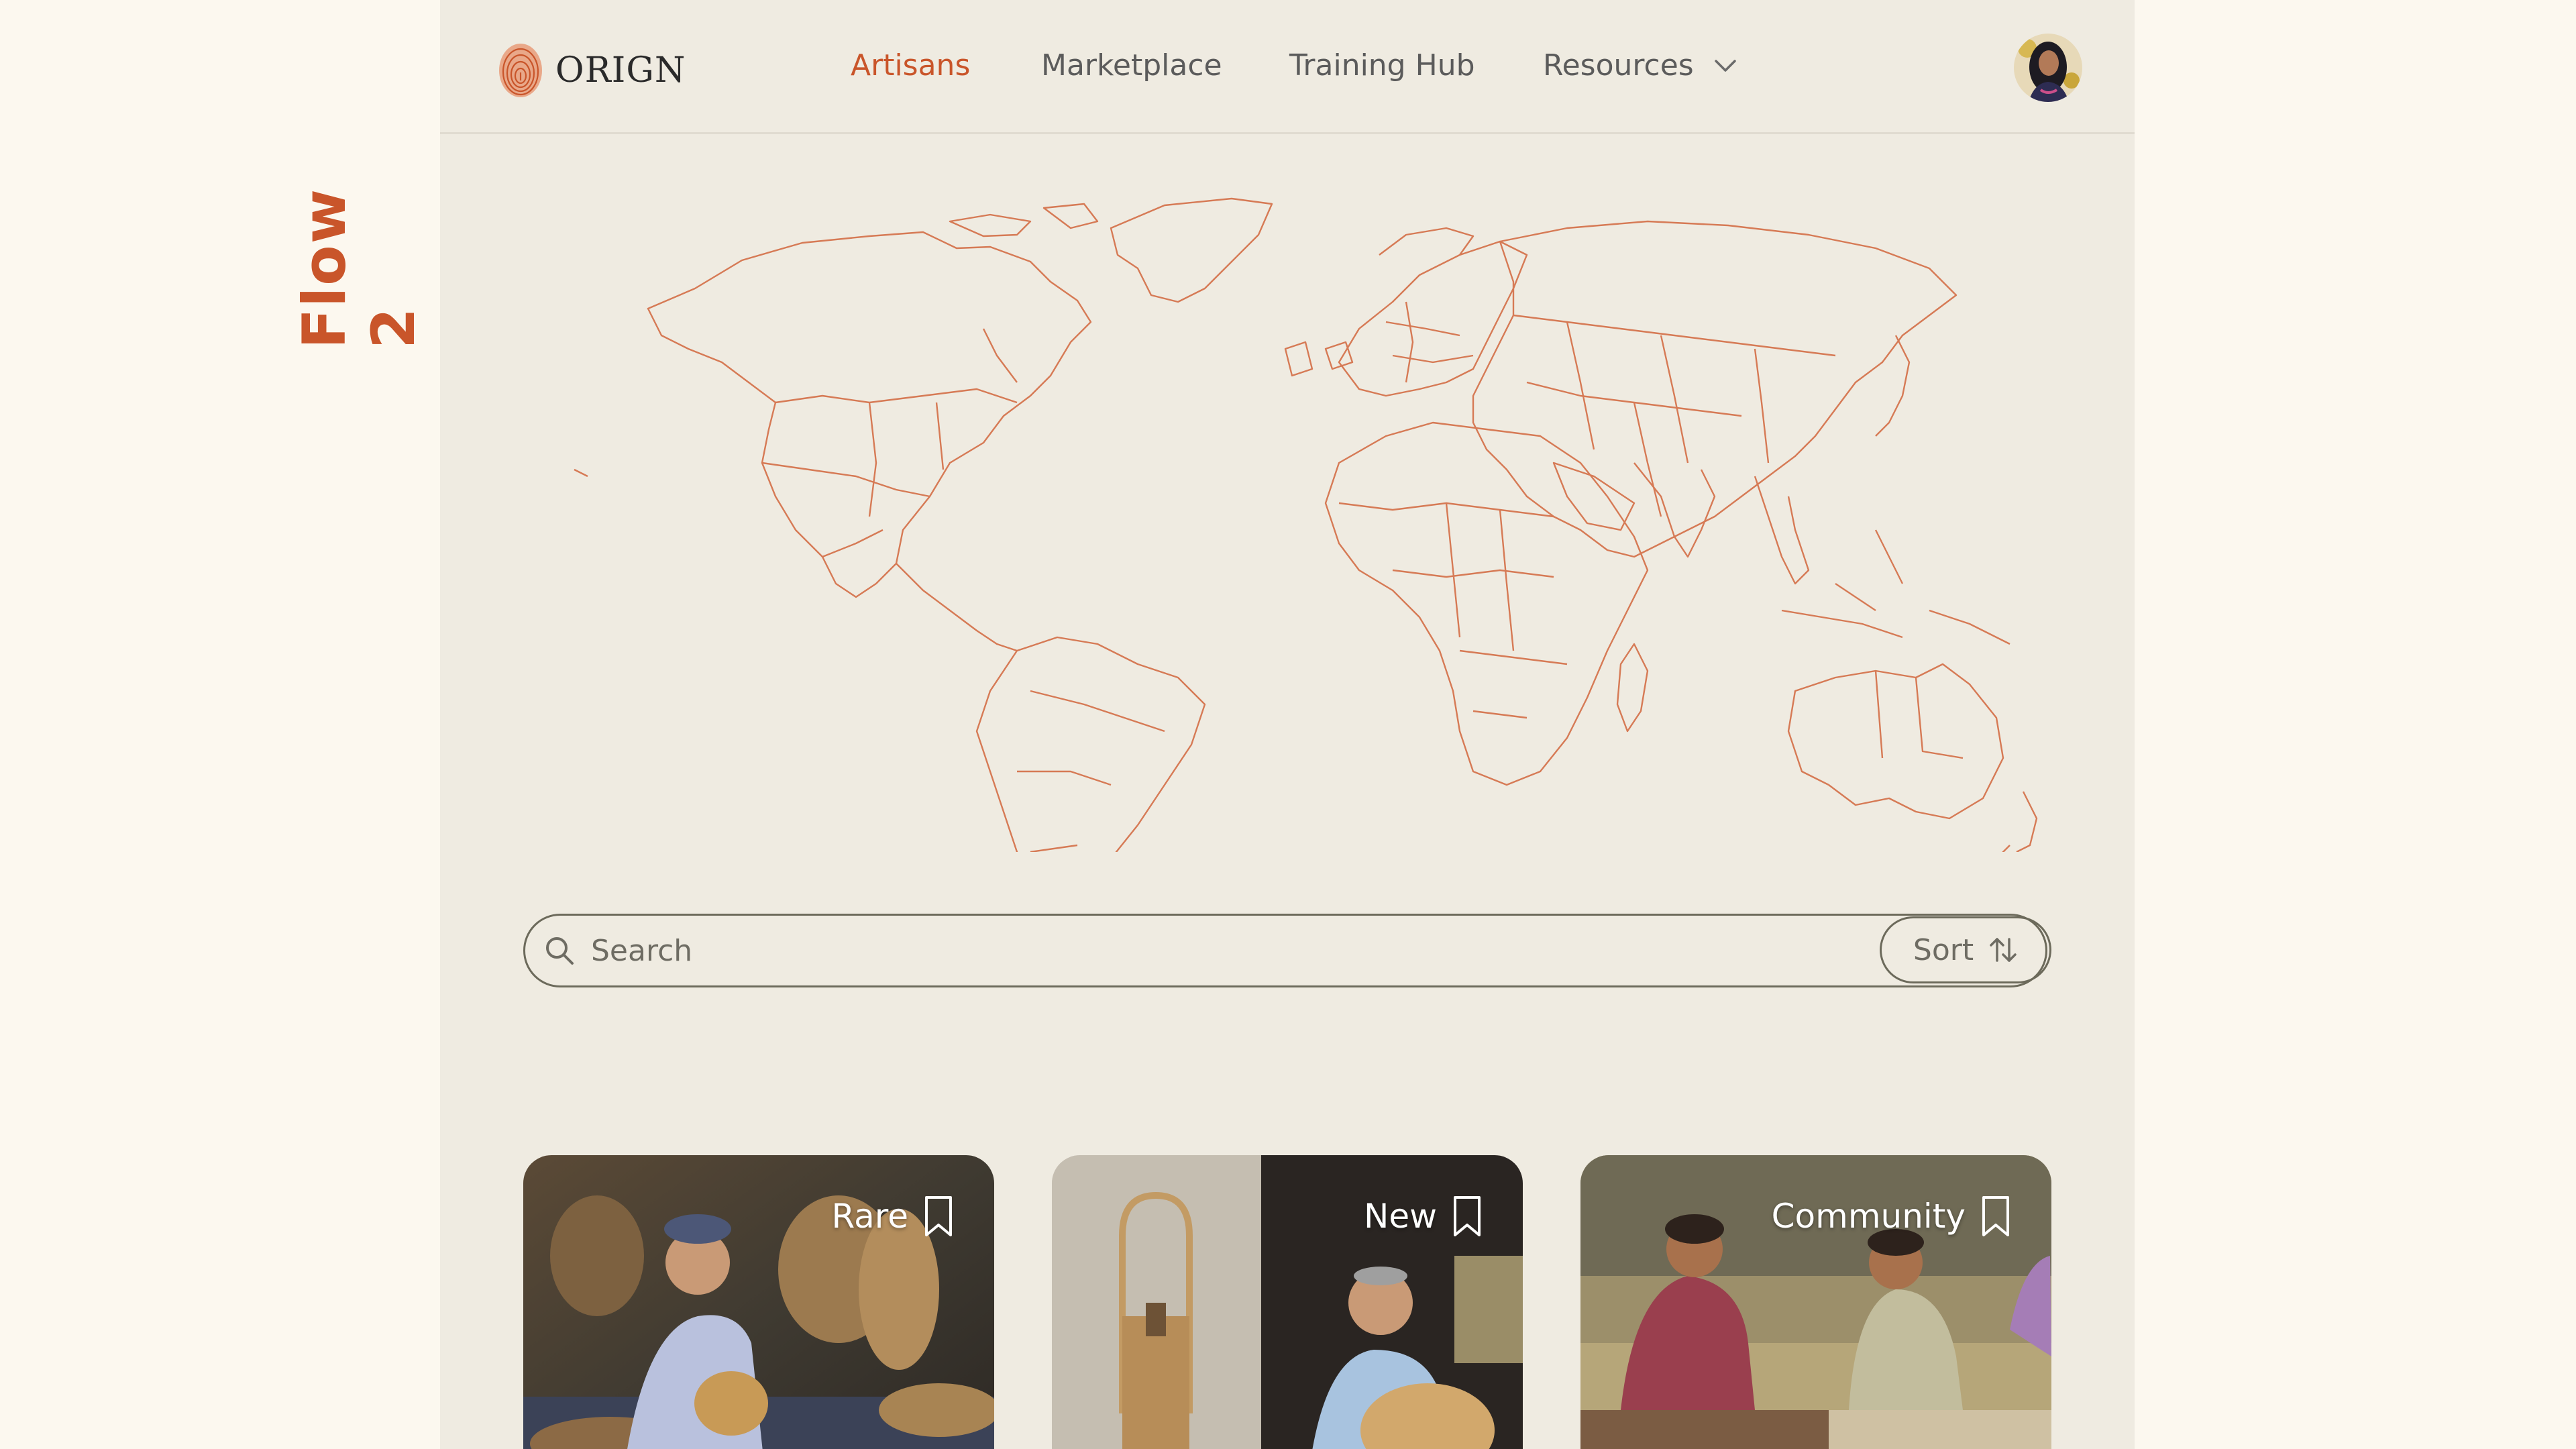  What do you see at coordinates (869, 1216) in the screenshot?
I see `card-tag-label: Rare` at bounding box center [869, 1216].